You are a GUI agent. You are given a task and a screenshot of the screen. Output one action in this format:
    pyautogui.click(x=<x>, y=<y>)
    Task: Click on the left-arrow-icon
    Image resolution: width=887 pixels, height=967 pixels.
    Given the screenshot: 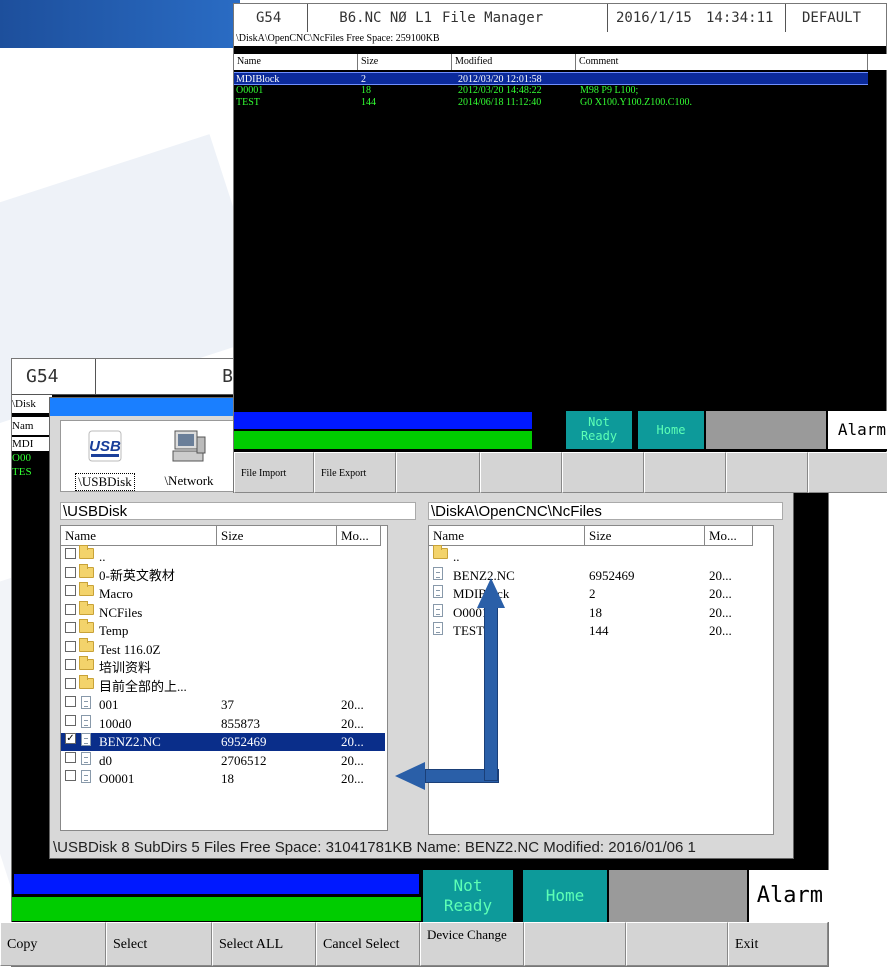 What is the action you would take?
    pyautogui.click(x=410, y=776)
    